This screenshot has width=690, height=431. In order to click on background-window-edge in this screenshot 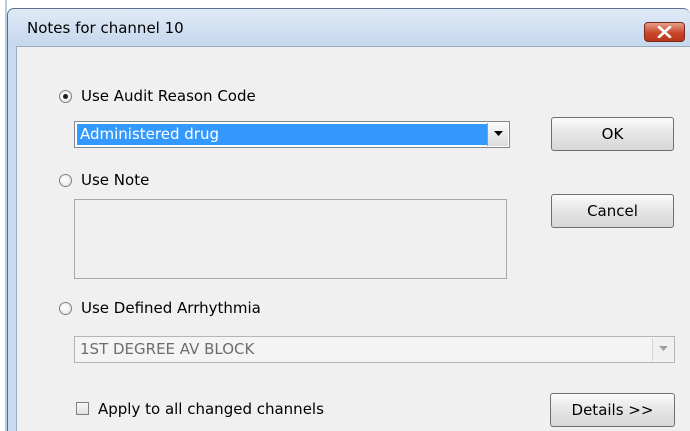, I will do `click(3, 215)`.